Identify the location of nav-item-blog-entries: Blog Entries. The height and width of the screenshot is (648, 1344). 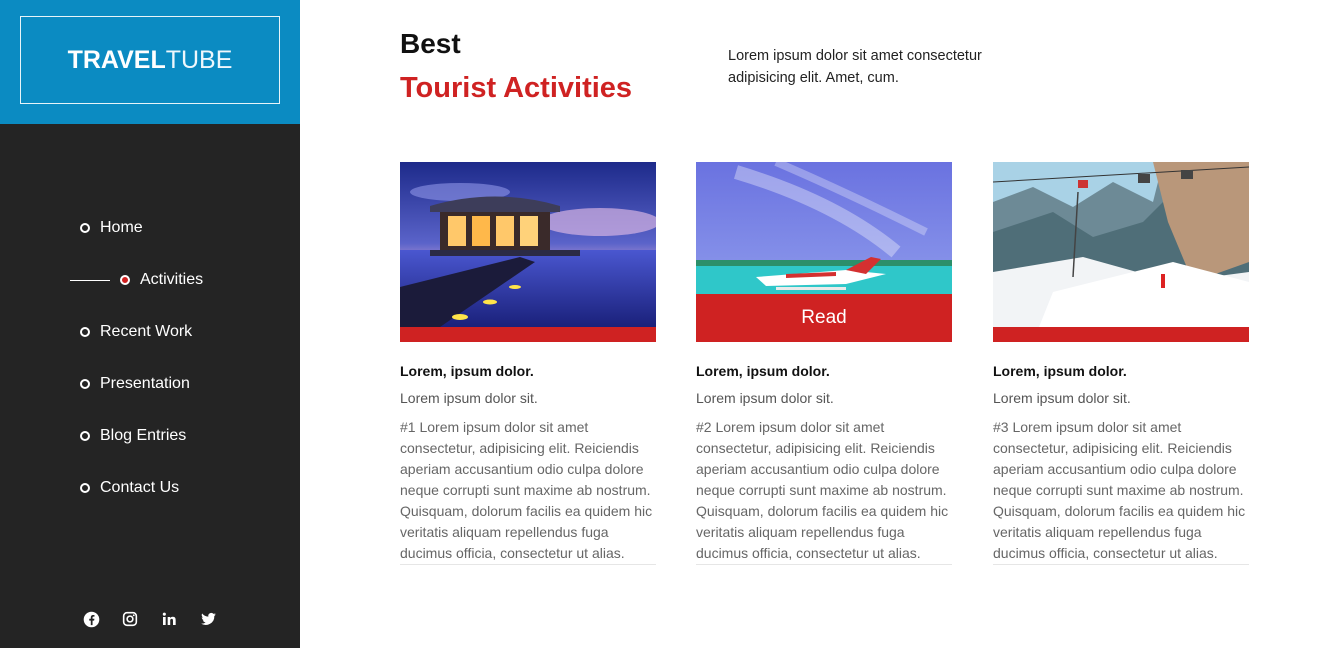
(150, 436).